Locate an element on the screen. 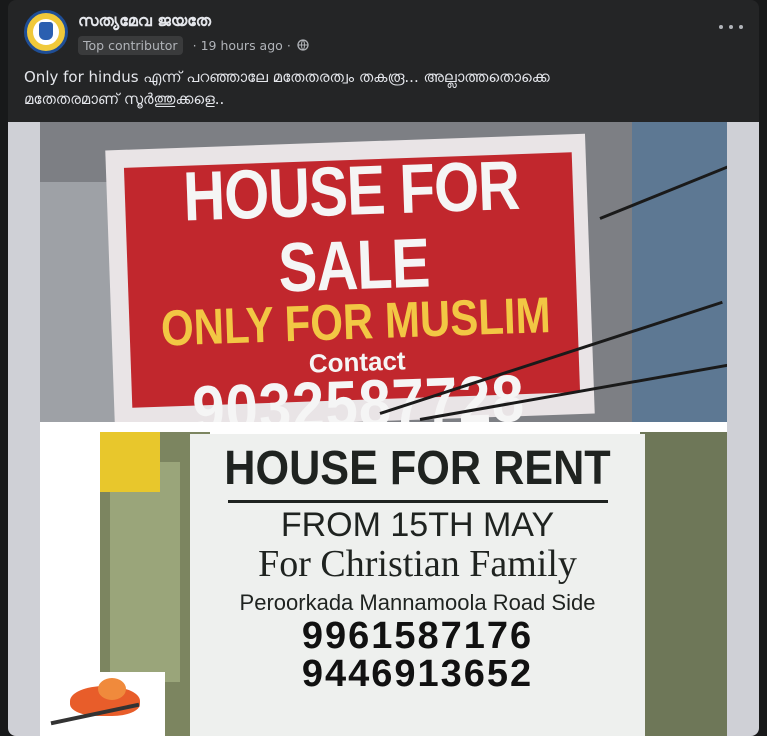 This screenshot has height=736, width=767. rent-divider is located at coordinates (417, 501).